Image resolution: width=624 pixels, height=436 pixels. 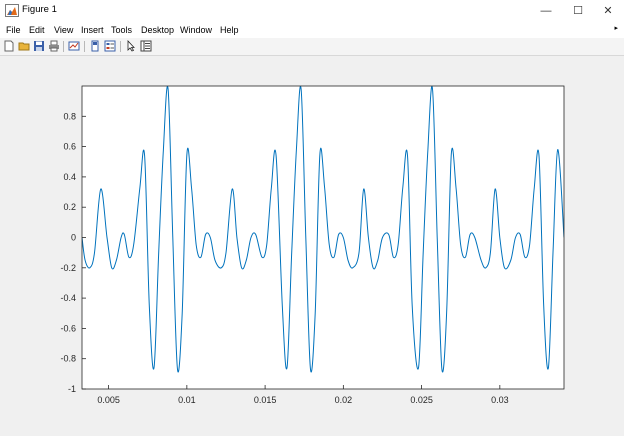 I want to click on y-tick-label: -0.4, so click(x=68, y=298).